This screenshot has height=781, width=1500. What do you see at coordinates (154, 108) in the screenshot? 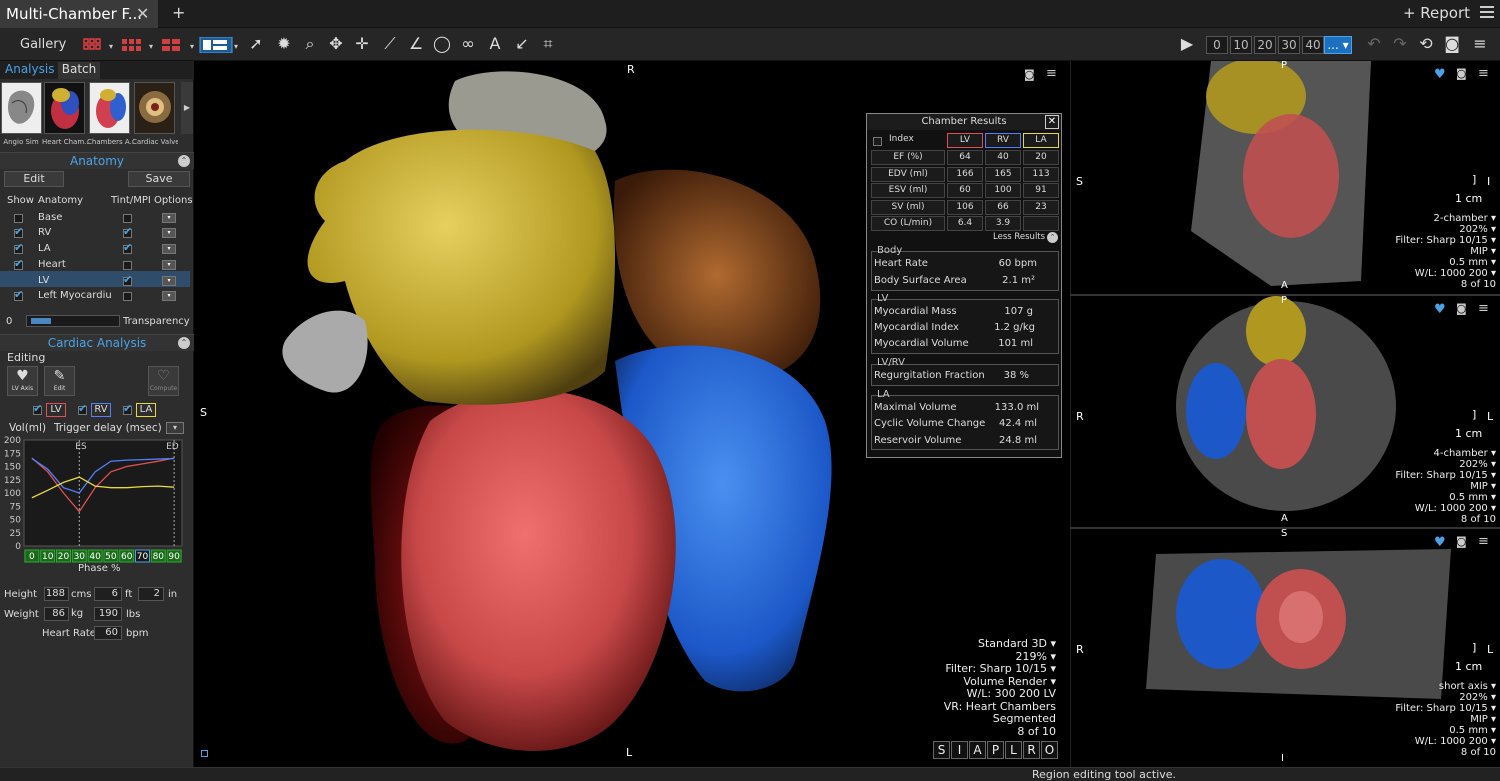
I see `thumbnail-cardiac-valves` at bounding box center [154, 108].